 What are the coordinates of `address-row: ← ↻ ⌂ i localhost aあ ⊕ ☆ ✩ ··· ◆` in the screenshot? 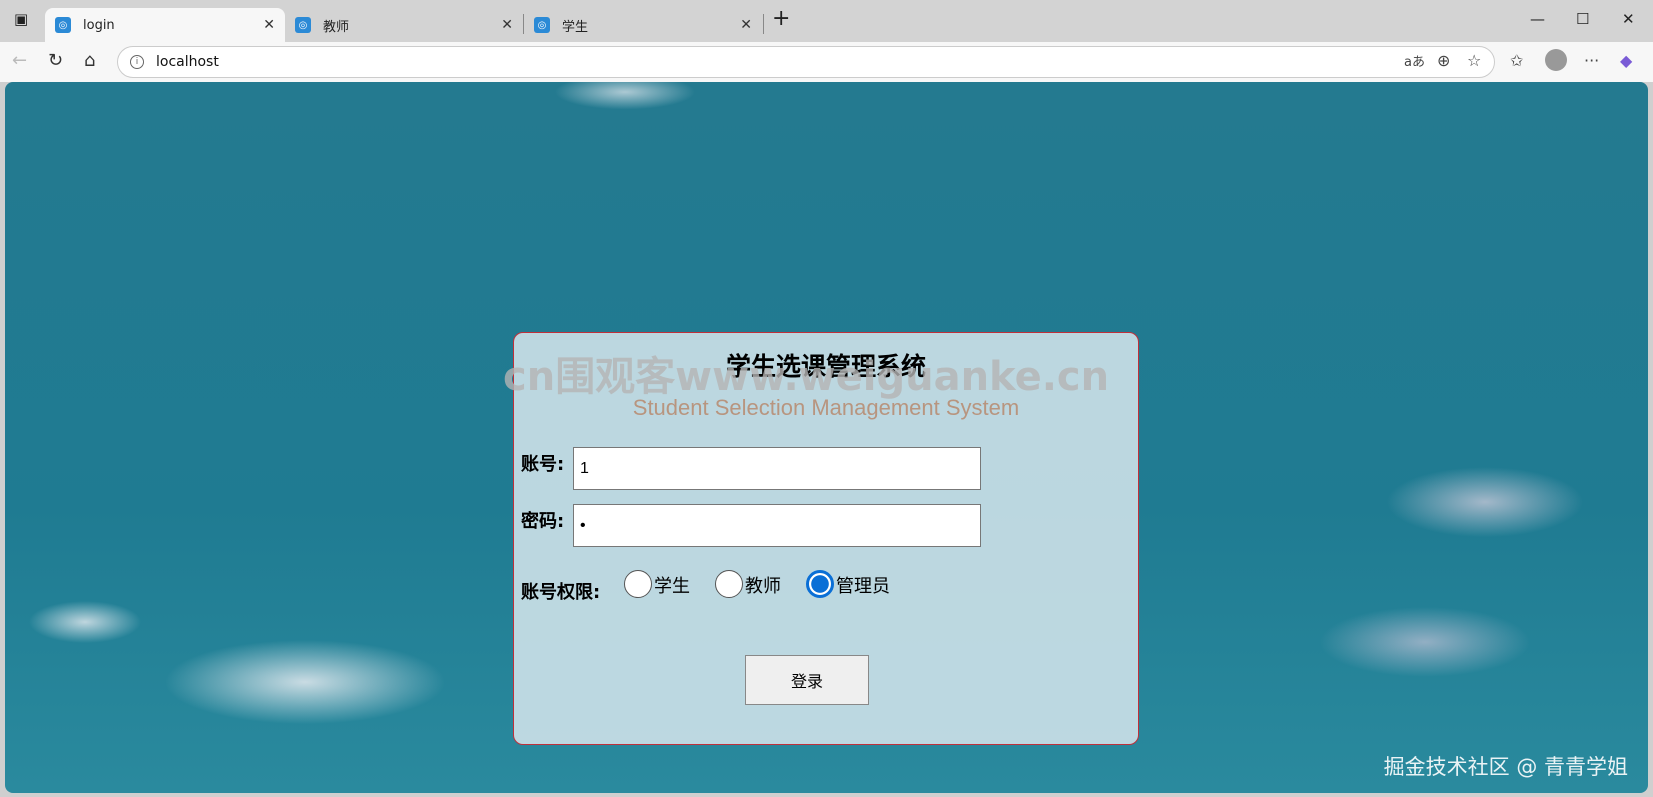 It's located at (826, 62).